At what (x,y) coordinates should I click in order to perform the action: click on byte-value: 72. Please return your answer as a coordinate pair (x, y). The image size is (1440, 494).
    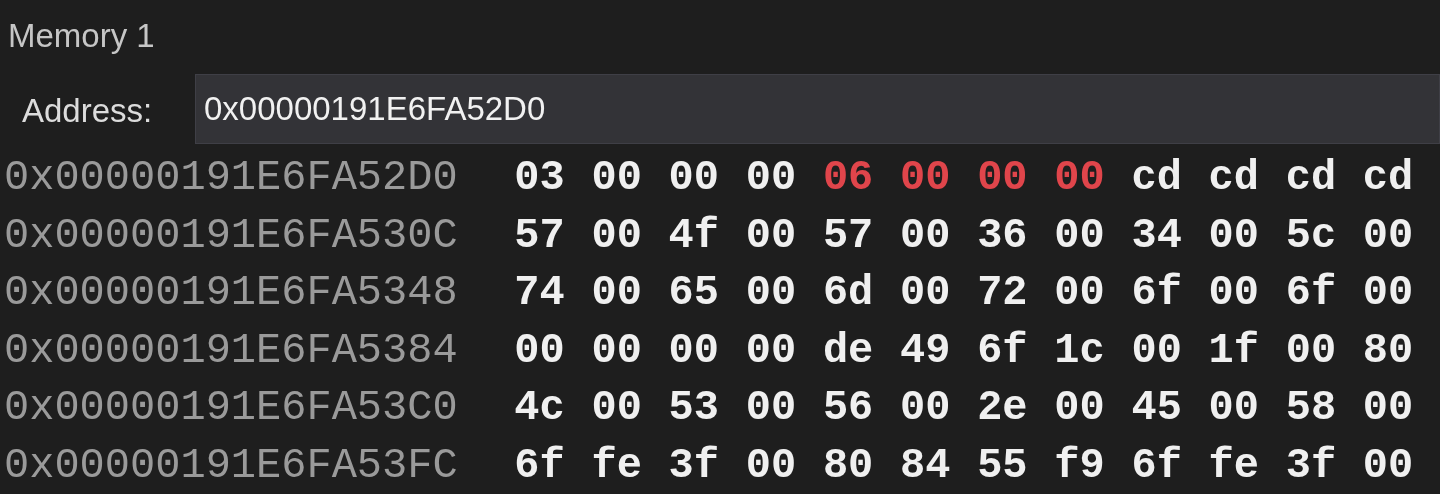
    Looking at the image, I should click on (1003, 293).